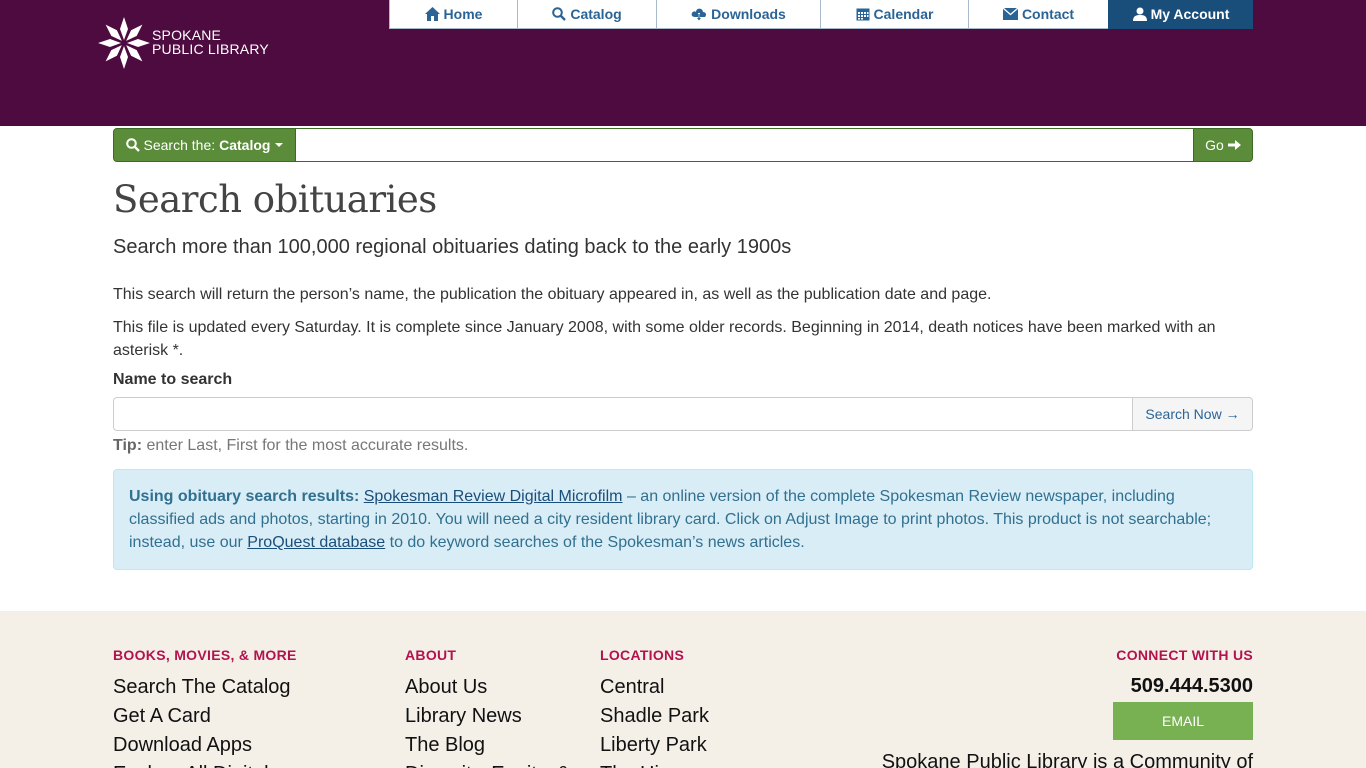  What do you see at coordinates (699, 14) in the screenshot?
I see `cloud-download-icon` at bounding box center [699, 14].